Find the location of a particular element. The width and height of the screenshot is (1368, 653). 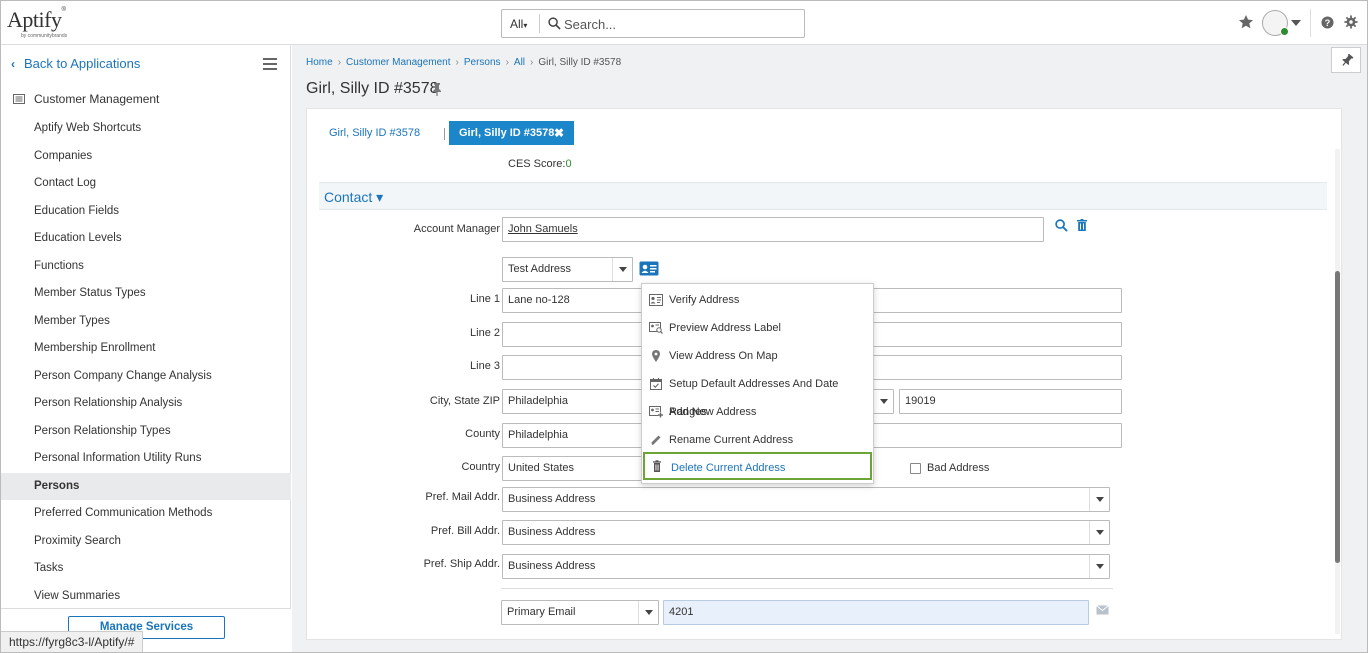

address-card-icon is located at coordinates (649, 268).